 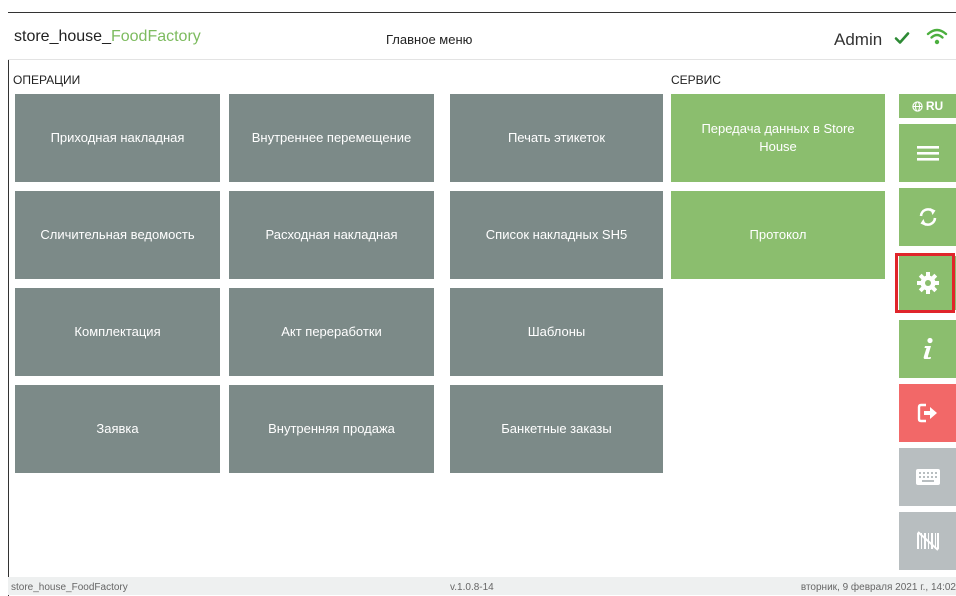 I want to click on wifi-icon, so click(x=937, y=36).